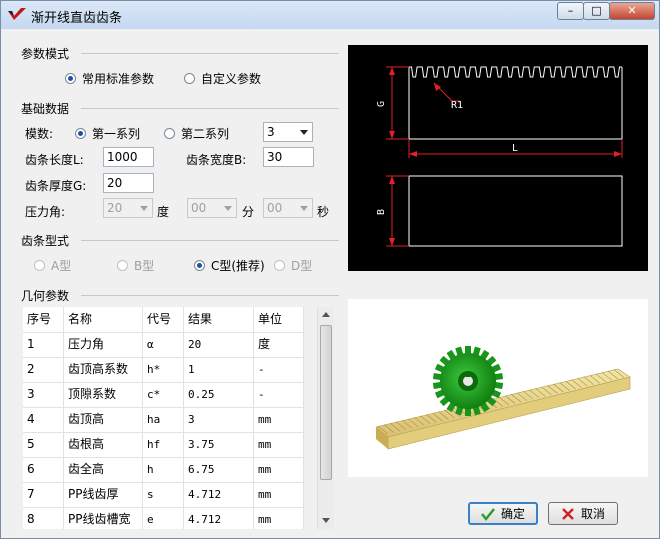 Image resolution: width=660 pixels, height=539 pixels. Describe the element at coordinates (52, 265) in the screenshot. I see `radio-type-a: A型` at that location.